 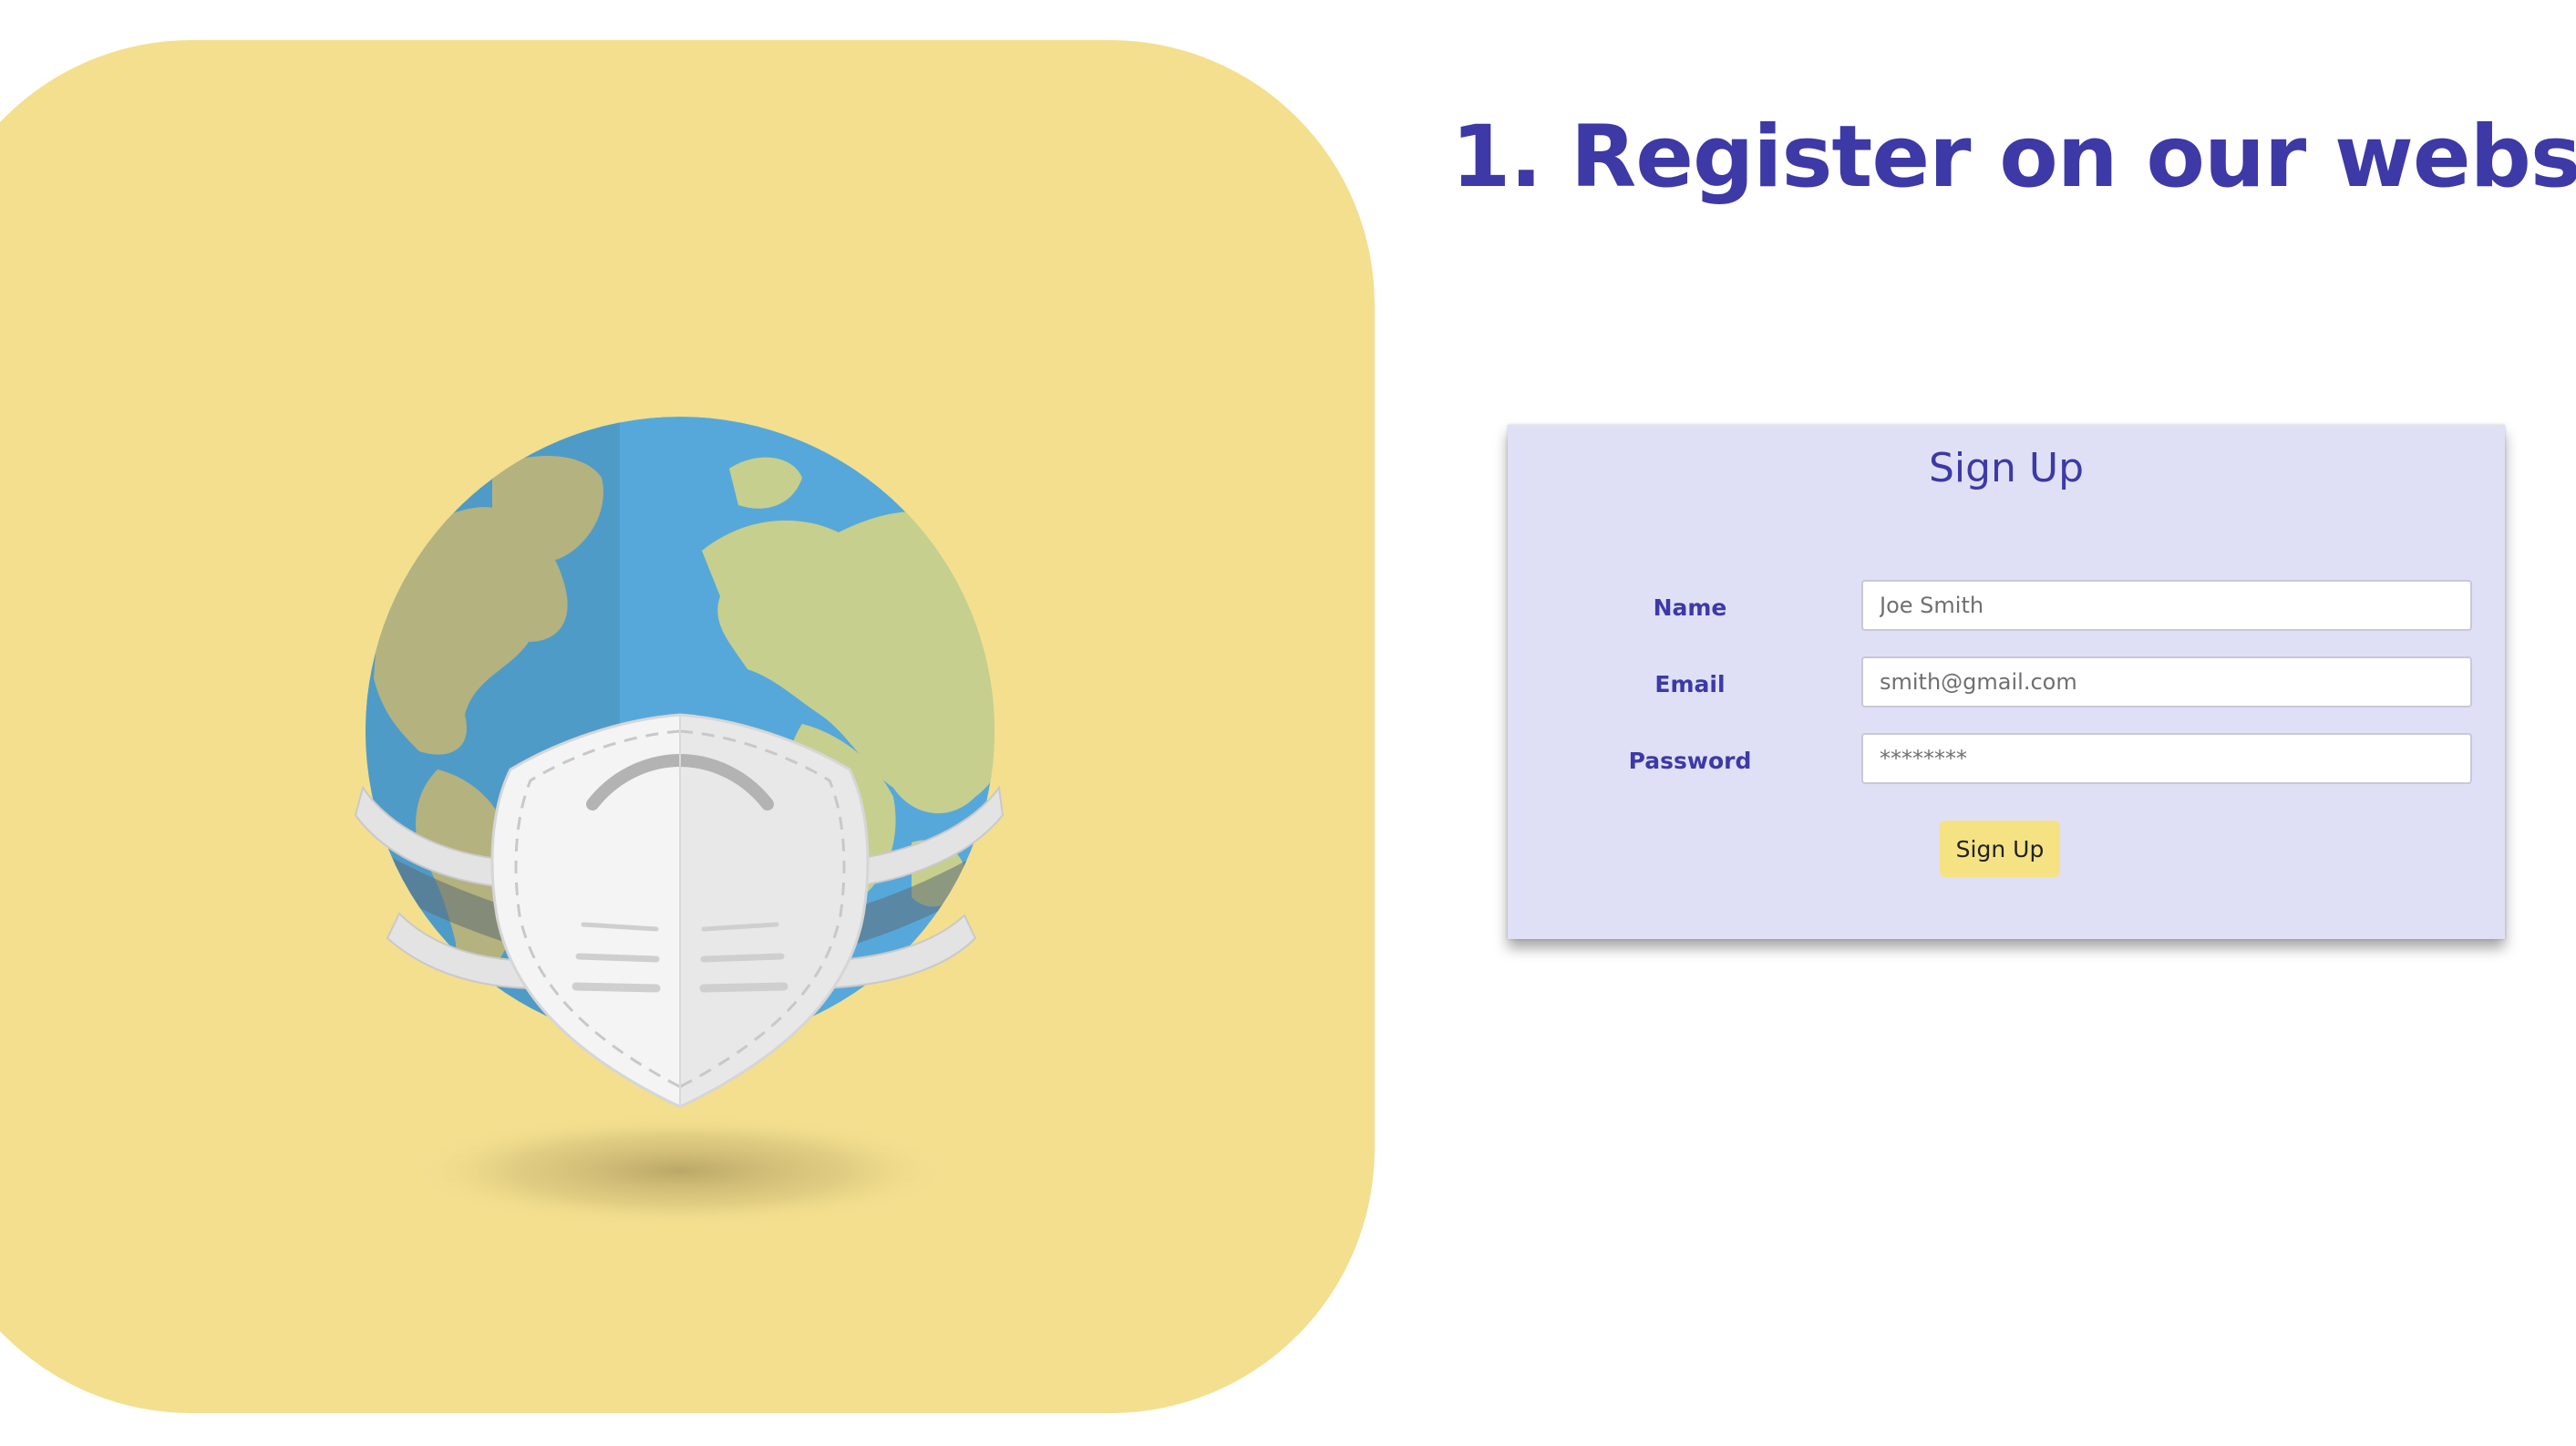 I want to click on name-input, so click(x=2166, y=605).